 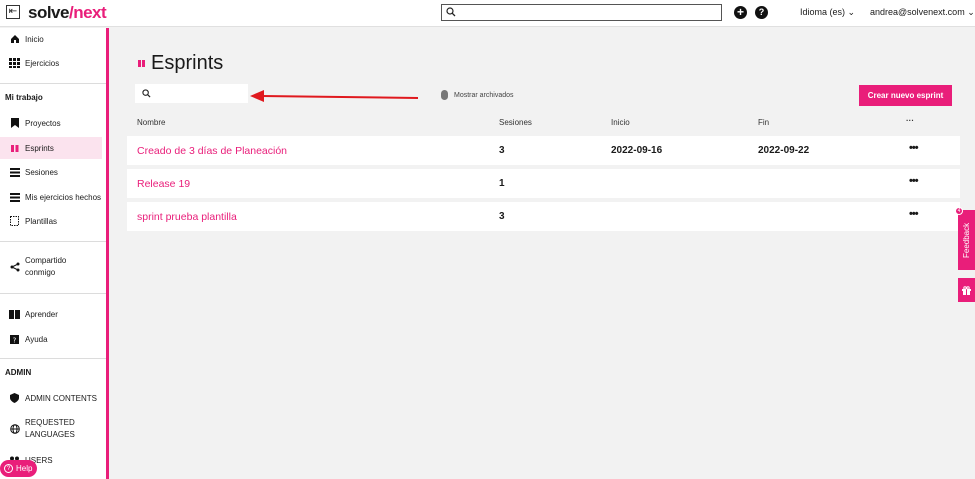 I want to click on template-icon, so click(x=14, y=221).